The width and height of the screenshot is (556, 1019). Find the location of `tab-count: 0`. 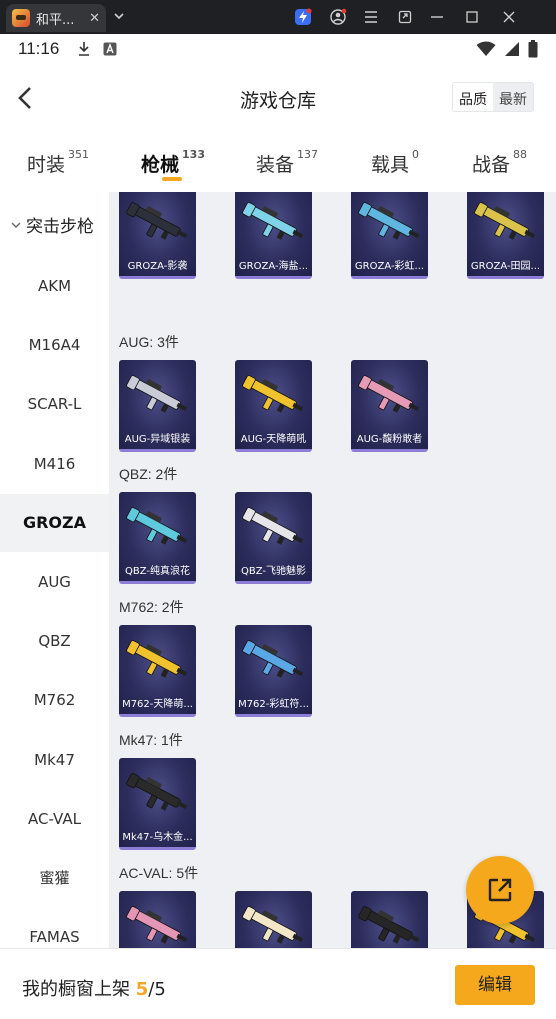

tab-count: 0 is located at coordinates (416, 154).